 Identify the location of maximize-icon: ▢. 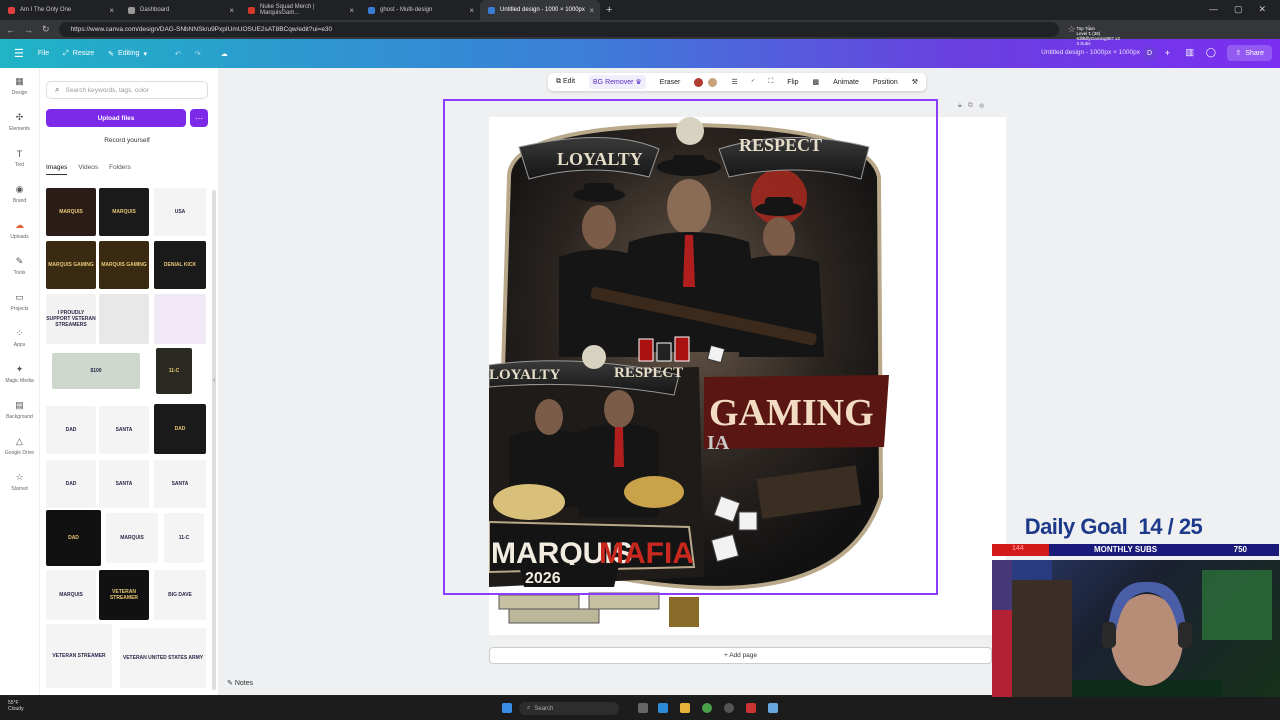
(1238, 9).